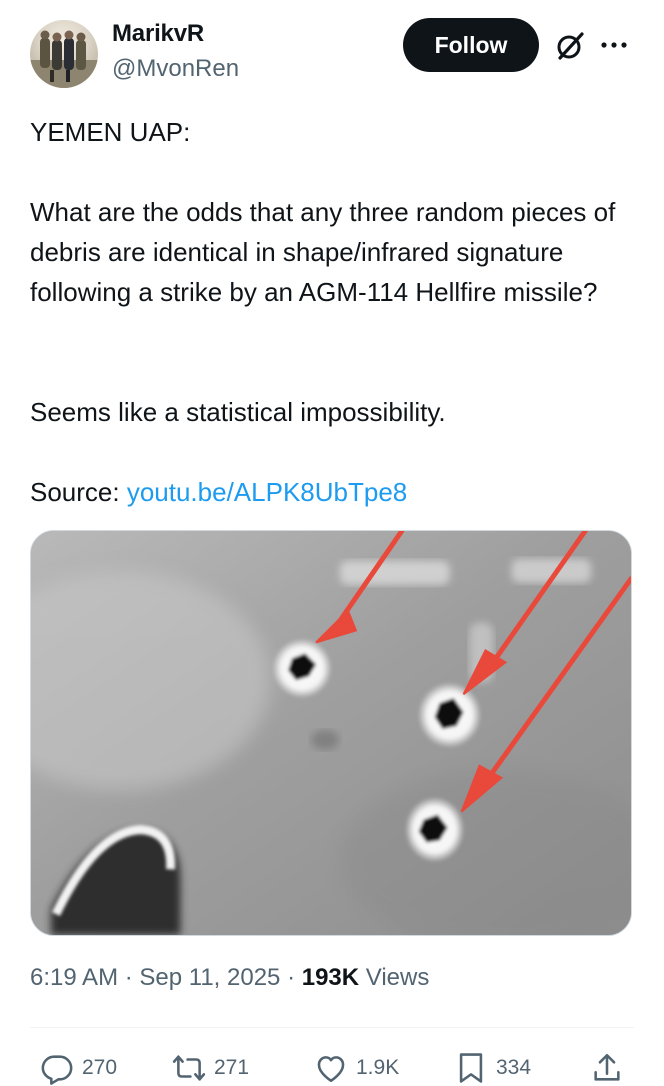  I want to click on repost-button: 271, so click(210, 1068).